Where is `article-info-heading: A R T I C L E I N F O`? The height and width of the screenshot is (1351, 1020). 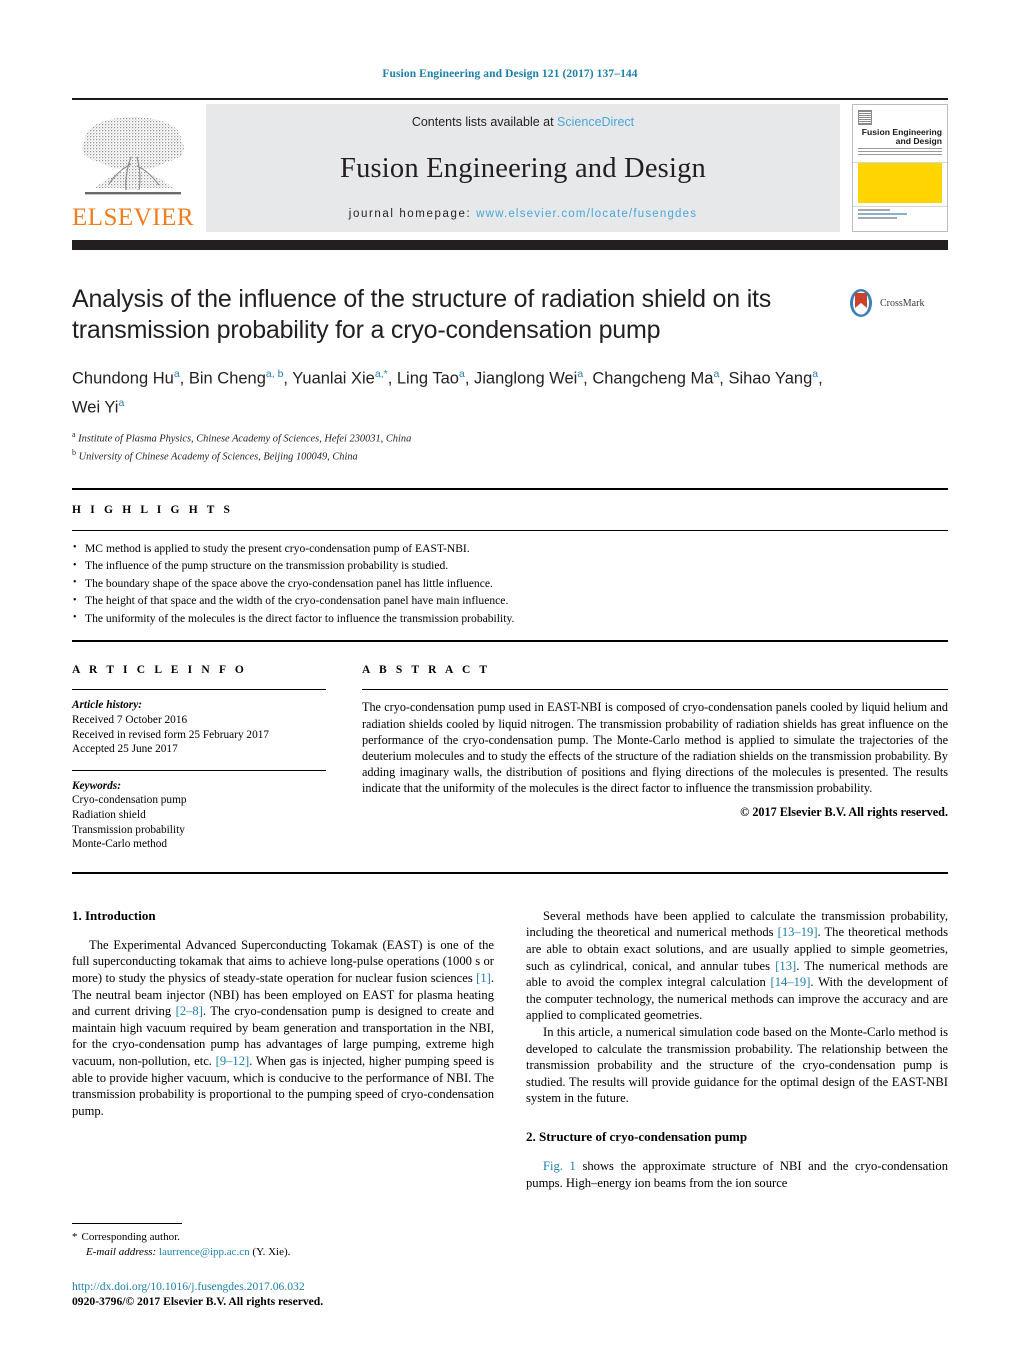 article-info-heading: A R T I C L E I N F O is located at coordinates (159, 670).